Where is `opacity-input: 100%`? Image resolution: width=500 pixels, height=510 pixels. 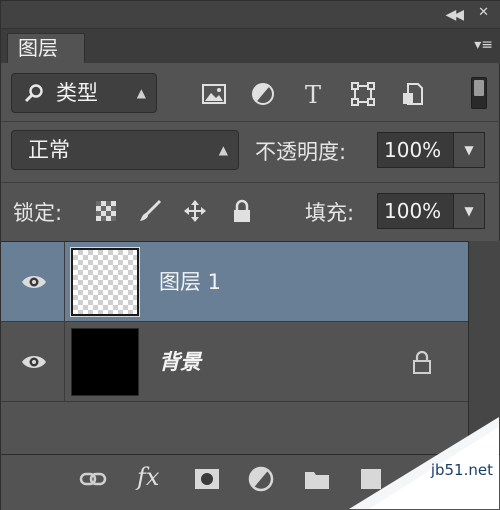 opacity-input: 100% is located at coordinates (418, 150).